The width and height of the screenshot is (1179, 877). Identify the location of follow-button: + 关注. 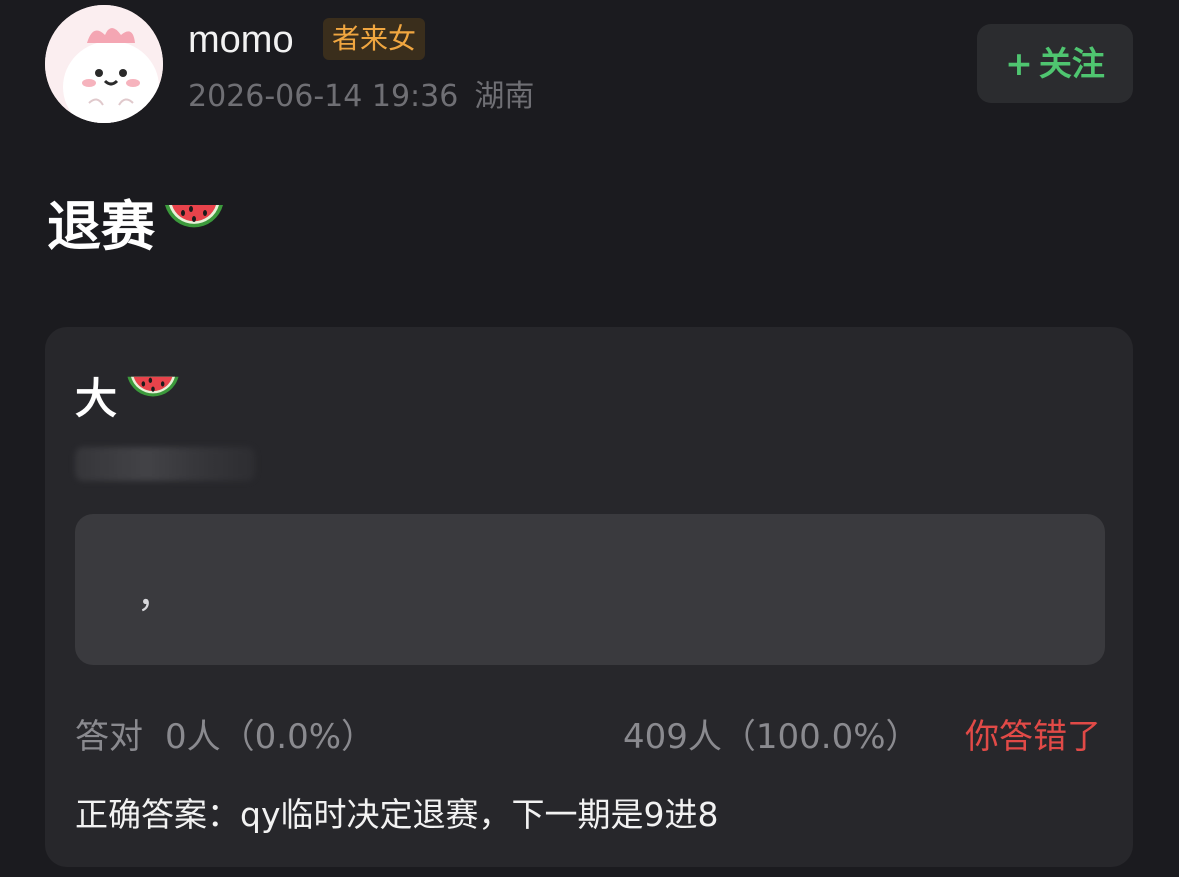
(1055, 63).